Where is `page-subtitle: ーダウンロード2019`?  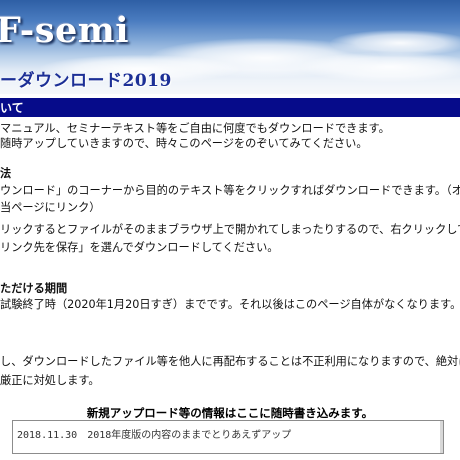 page-subtitle: ーダウンロード2019 is located at coordinates (86, 81).